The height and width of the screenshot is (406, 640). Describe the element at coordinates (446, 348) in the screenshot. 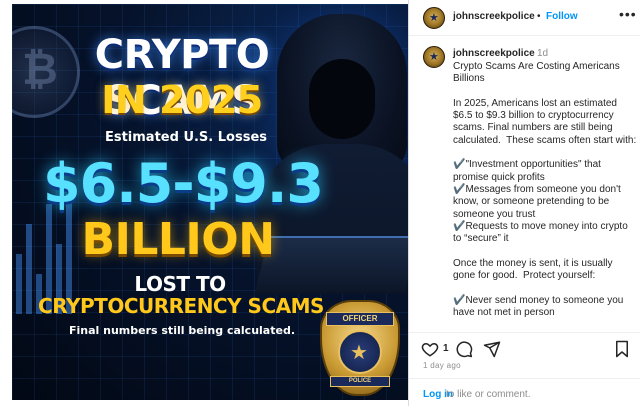

I see `like-count: 1` at that location.